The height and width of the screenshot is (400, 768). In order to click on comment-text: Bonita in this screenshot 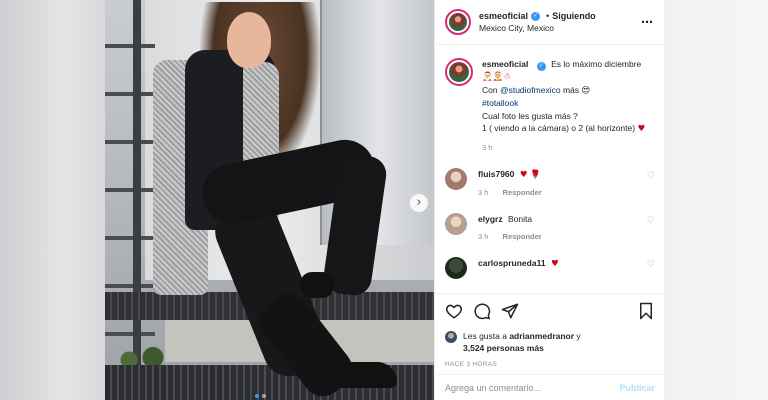, I will do `click(520, 219)`.